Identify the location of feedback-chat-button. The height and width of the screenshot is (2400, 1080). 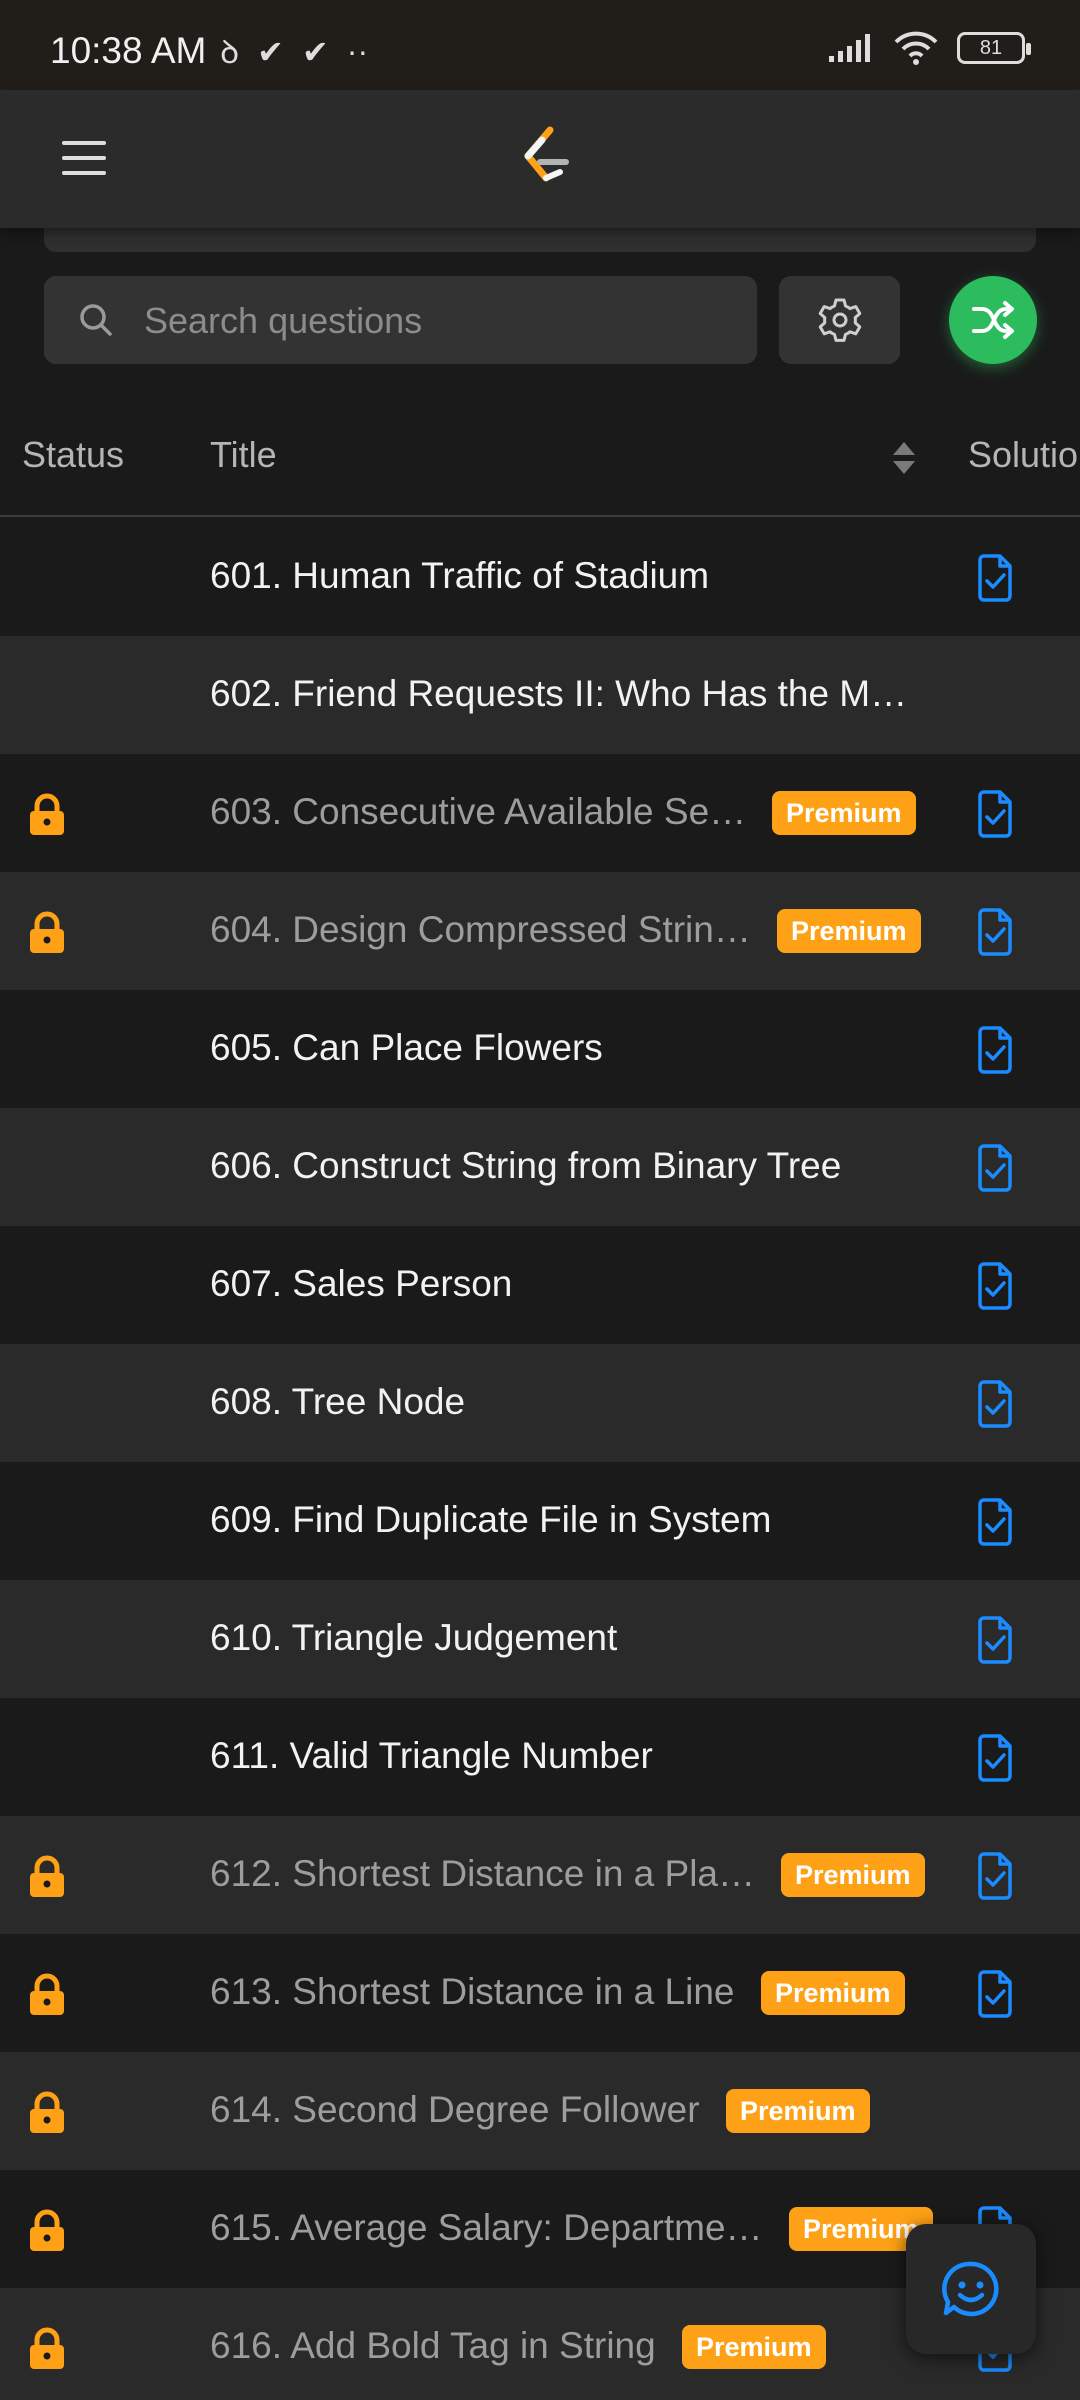
(971, 2289).